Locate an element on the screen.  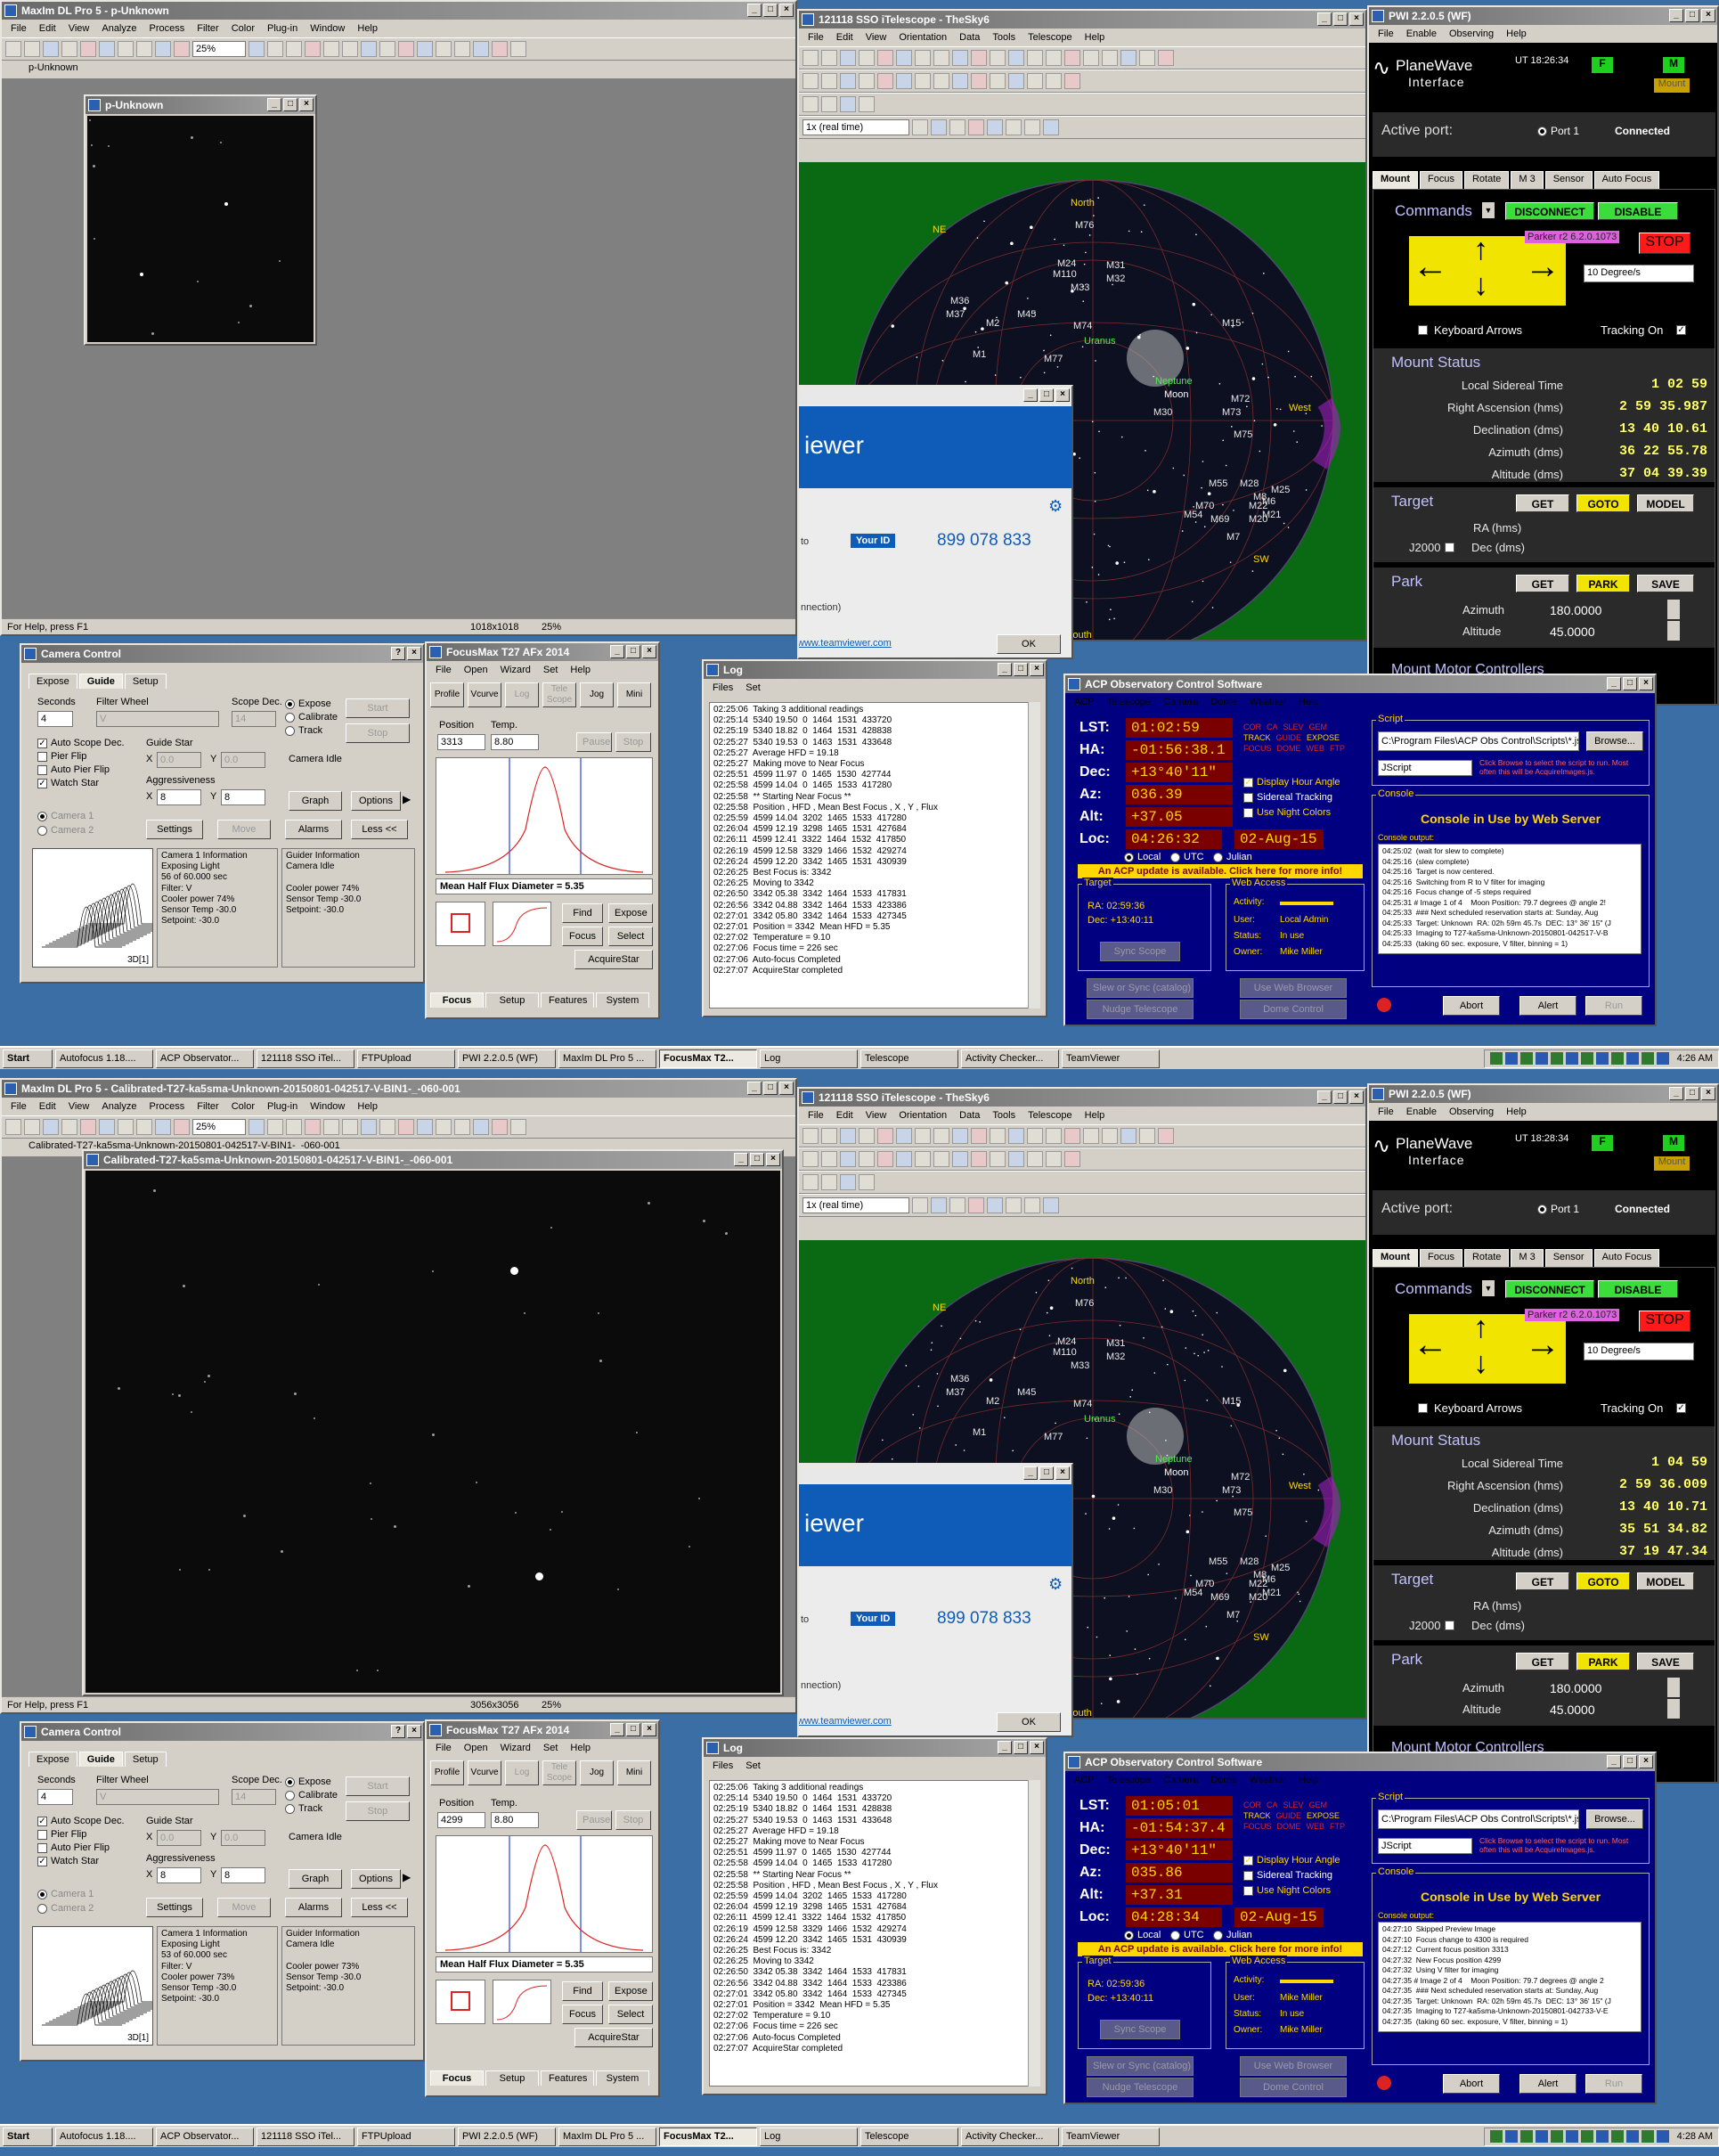
pier-flip: Pier Flip is located at coordinates (61, 756).